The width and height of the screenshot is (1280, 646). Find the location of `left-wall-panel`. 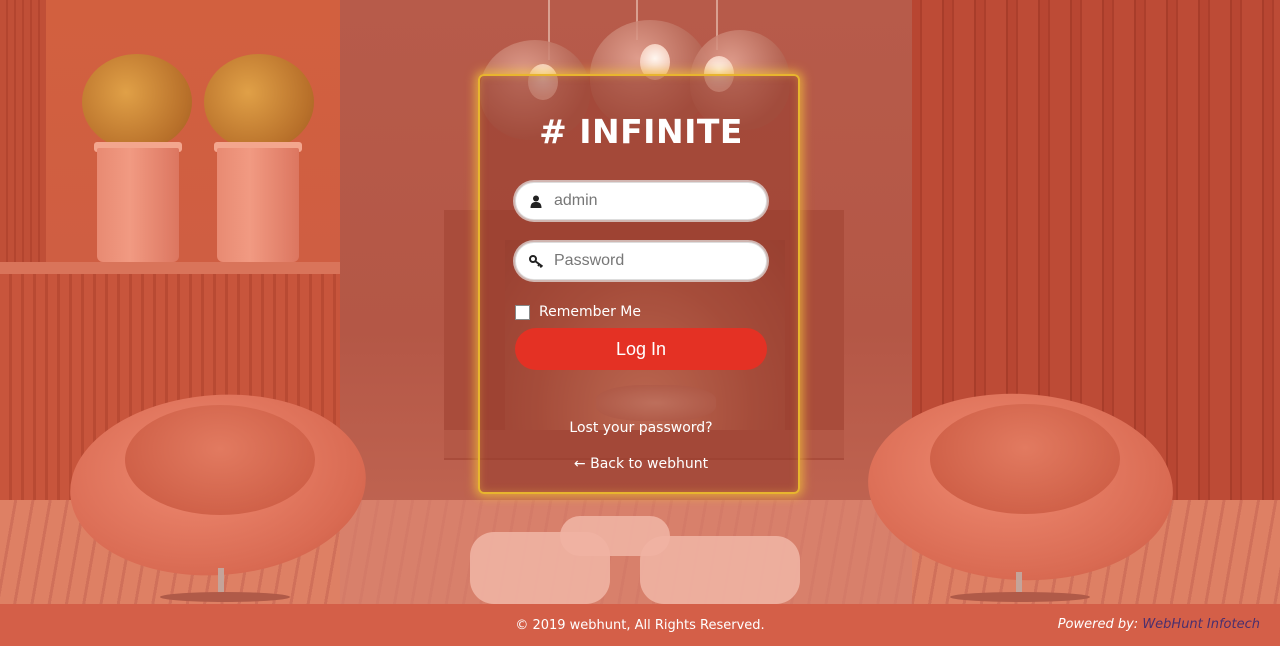

left-wall-panel is located at coordinates (23, 131).